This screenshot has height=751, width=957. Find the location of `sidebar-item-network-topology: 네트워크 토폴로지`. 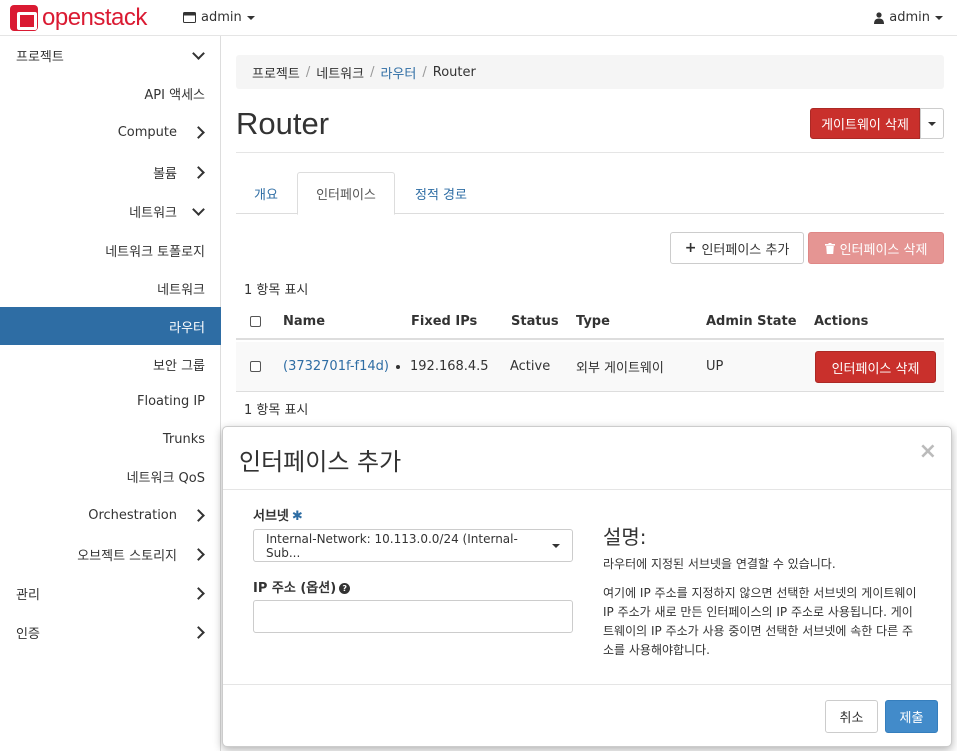

sidebar-item-network-topology: 네트워크 토폴로지 is located at coordinates (110, 250).